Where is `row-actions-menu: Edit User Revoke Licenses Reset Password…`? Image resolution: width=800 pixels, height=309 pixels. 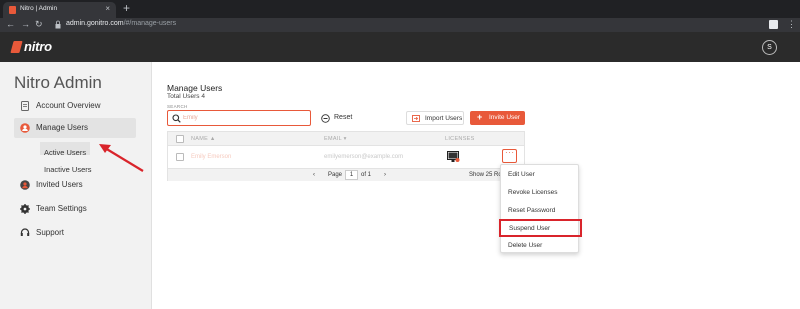 row-actions-menu: Edit User Revoke Licenses Reset Password… is located at coordinates (540, 209).